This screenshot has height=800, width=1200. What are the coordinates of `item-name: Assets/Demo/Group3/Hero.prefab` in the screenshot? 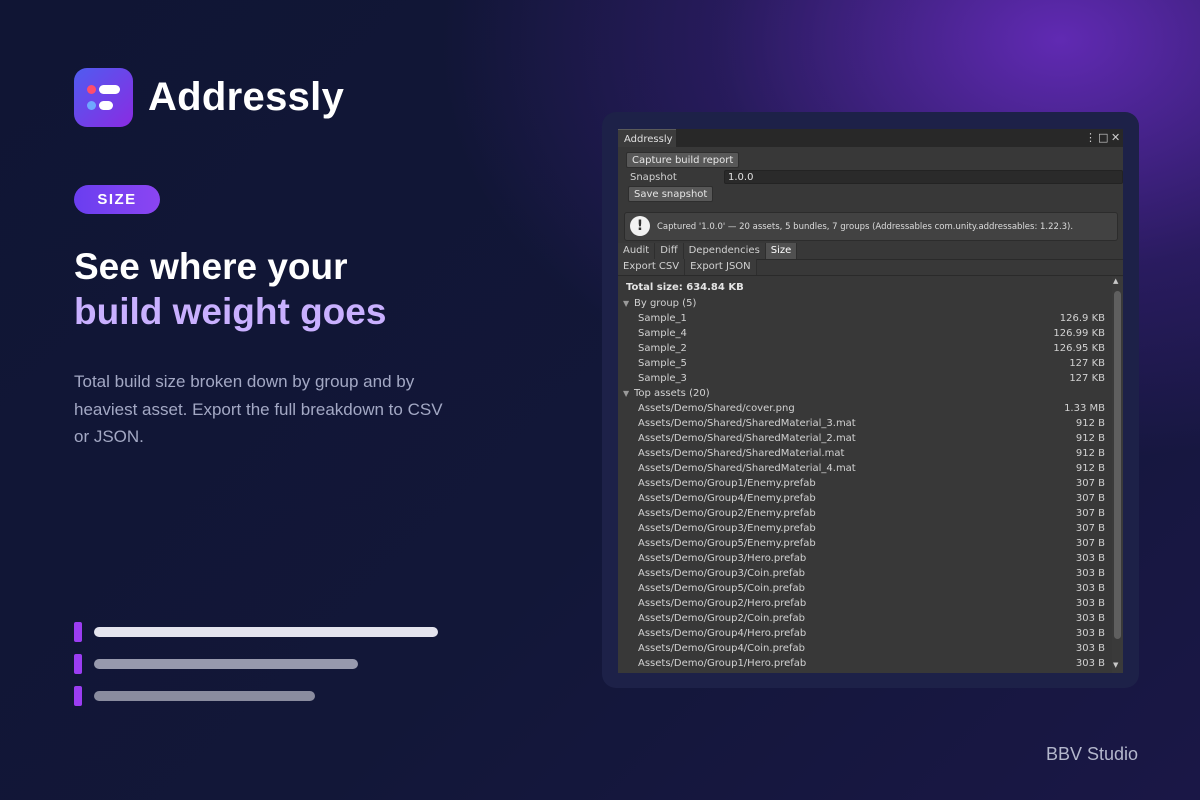 It's located at (722, 558).